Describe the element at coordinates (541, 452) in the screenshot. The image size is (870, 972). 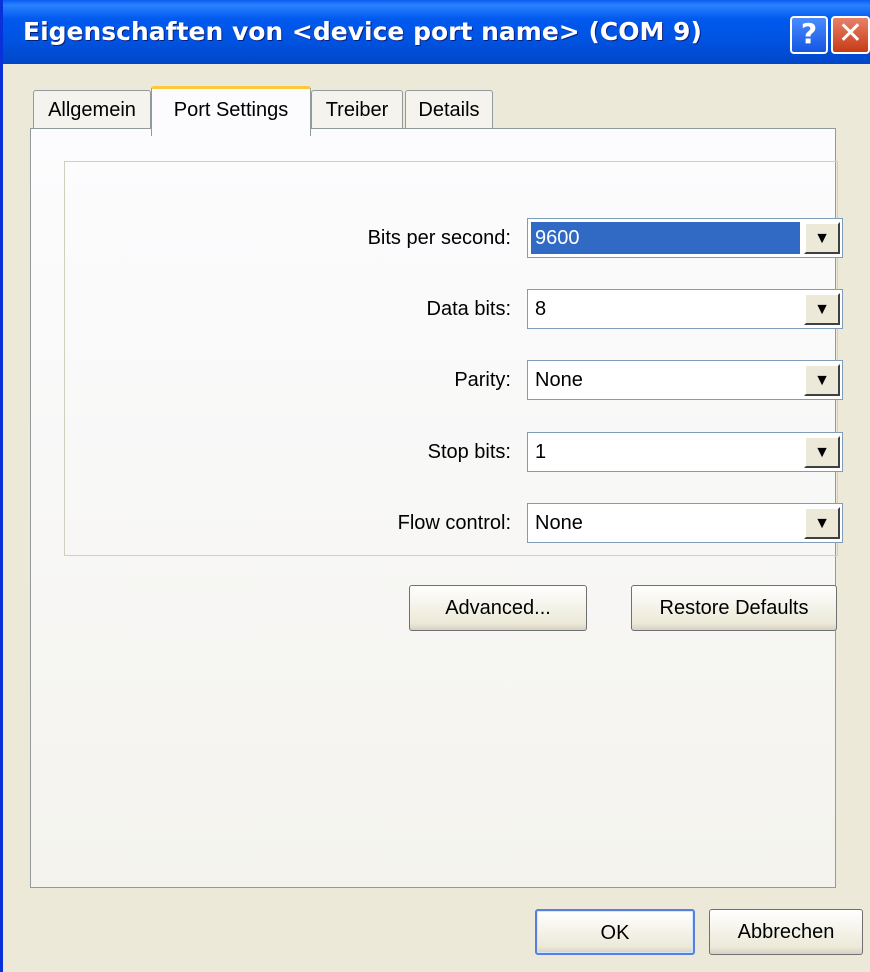
I see `stop-bits-value: 1` at that location.